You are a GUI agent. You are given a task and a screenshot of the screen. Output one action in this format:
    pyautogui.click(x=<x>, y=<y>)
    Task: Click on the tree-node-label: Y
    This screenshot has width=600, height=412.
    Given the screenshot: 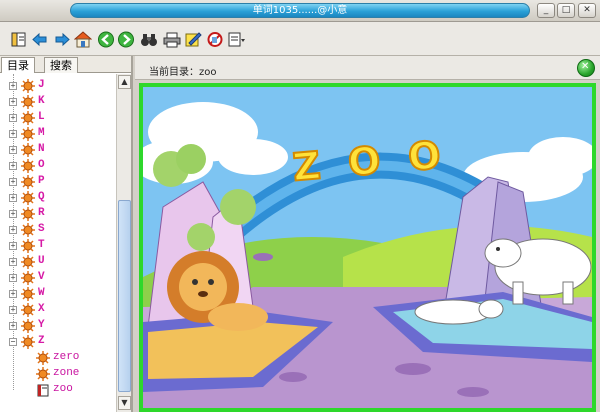 What is the action you would take?
    pyautogui.click(x=41, y=325)
    